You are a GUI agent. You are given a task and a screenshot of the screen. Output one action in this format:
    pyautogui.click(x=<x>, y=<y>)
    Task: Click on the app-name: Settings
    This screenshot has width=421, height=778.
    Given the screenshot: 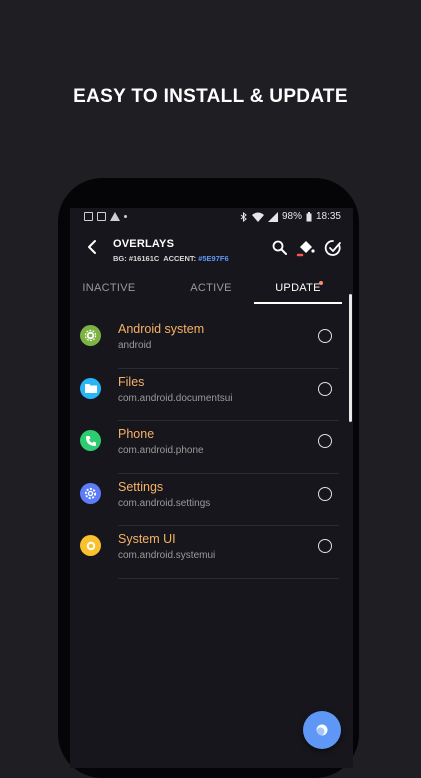 What is the action you would take?
    pyautogui.click(x=141, y=486)
    